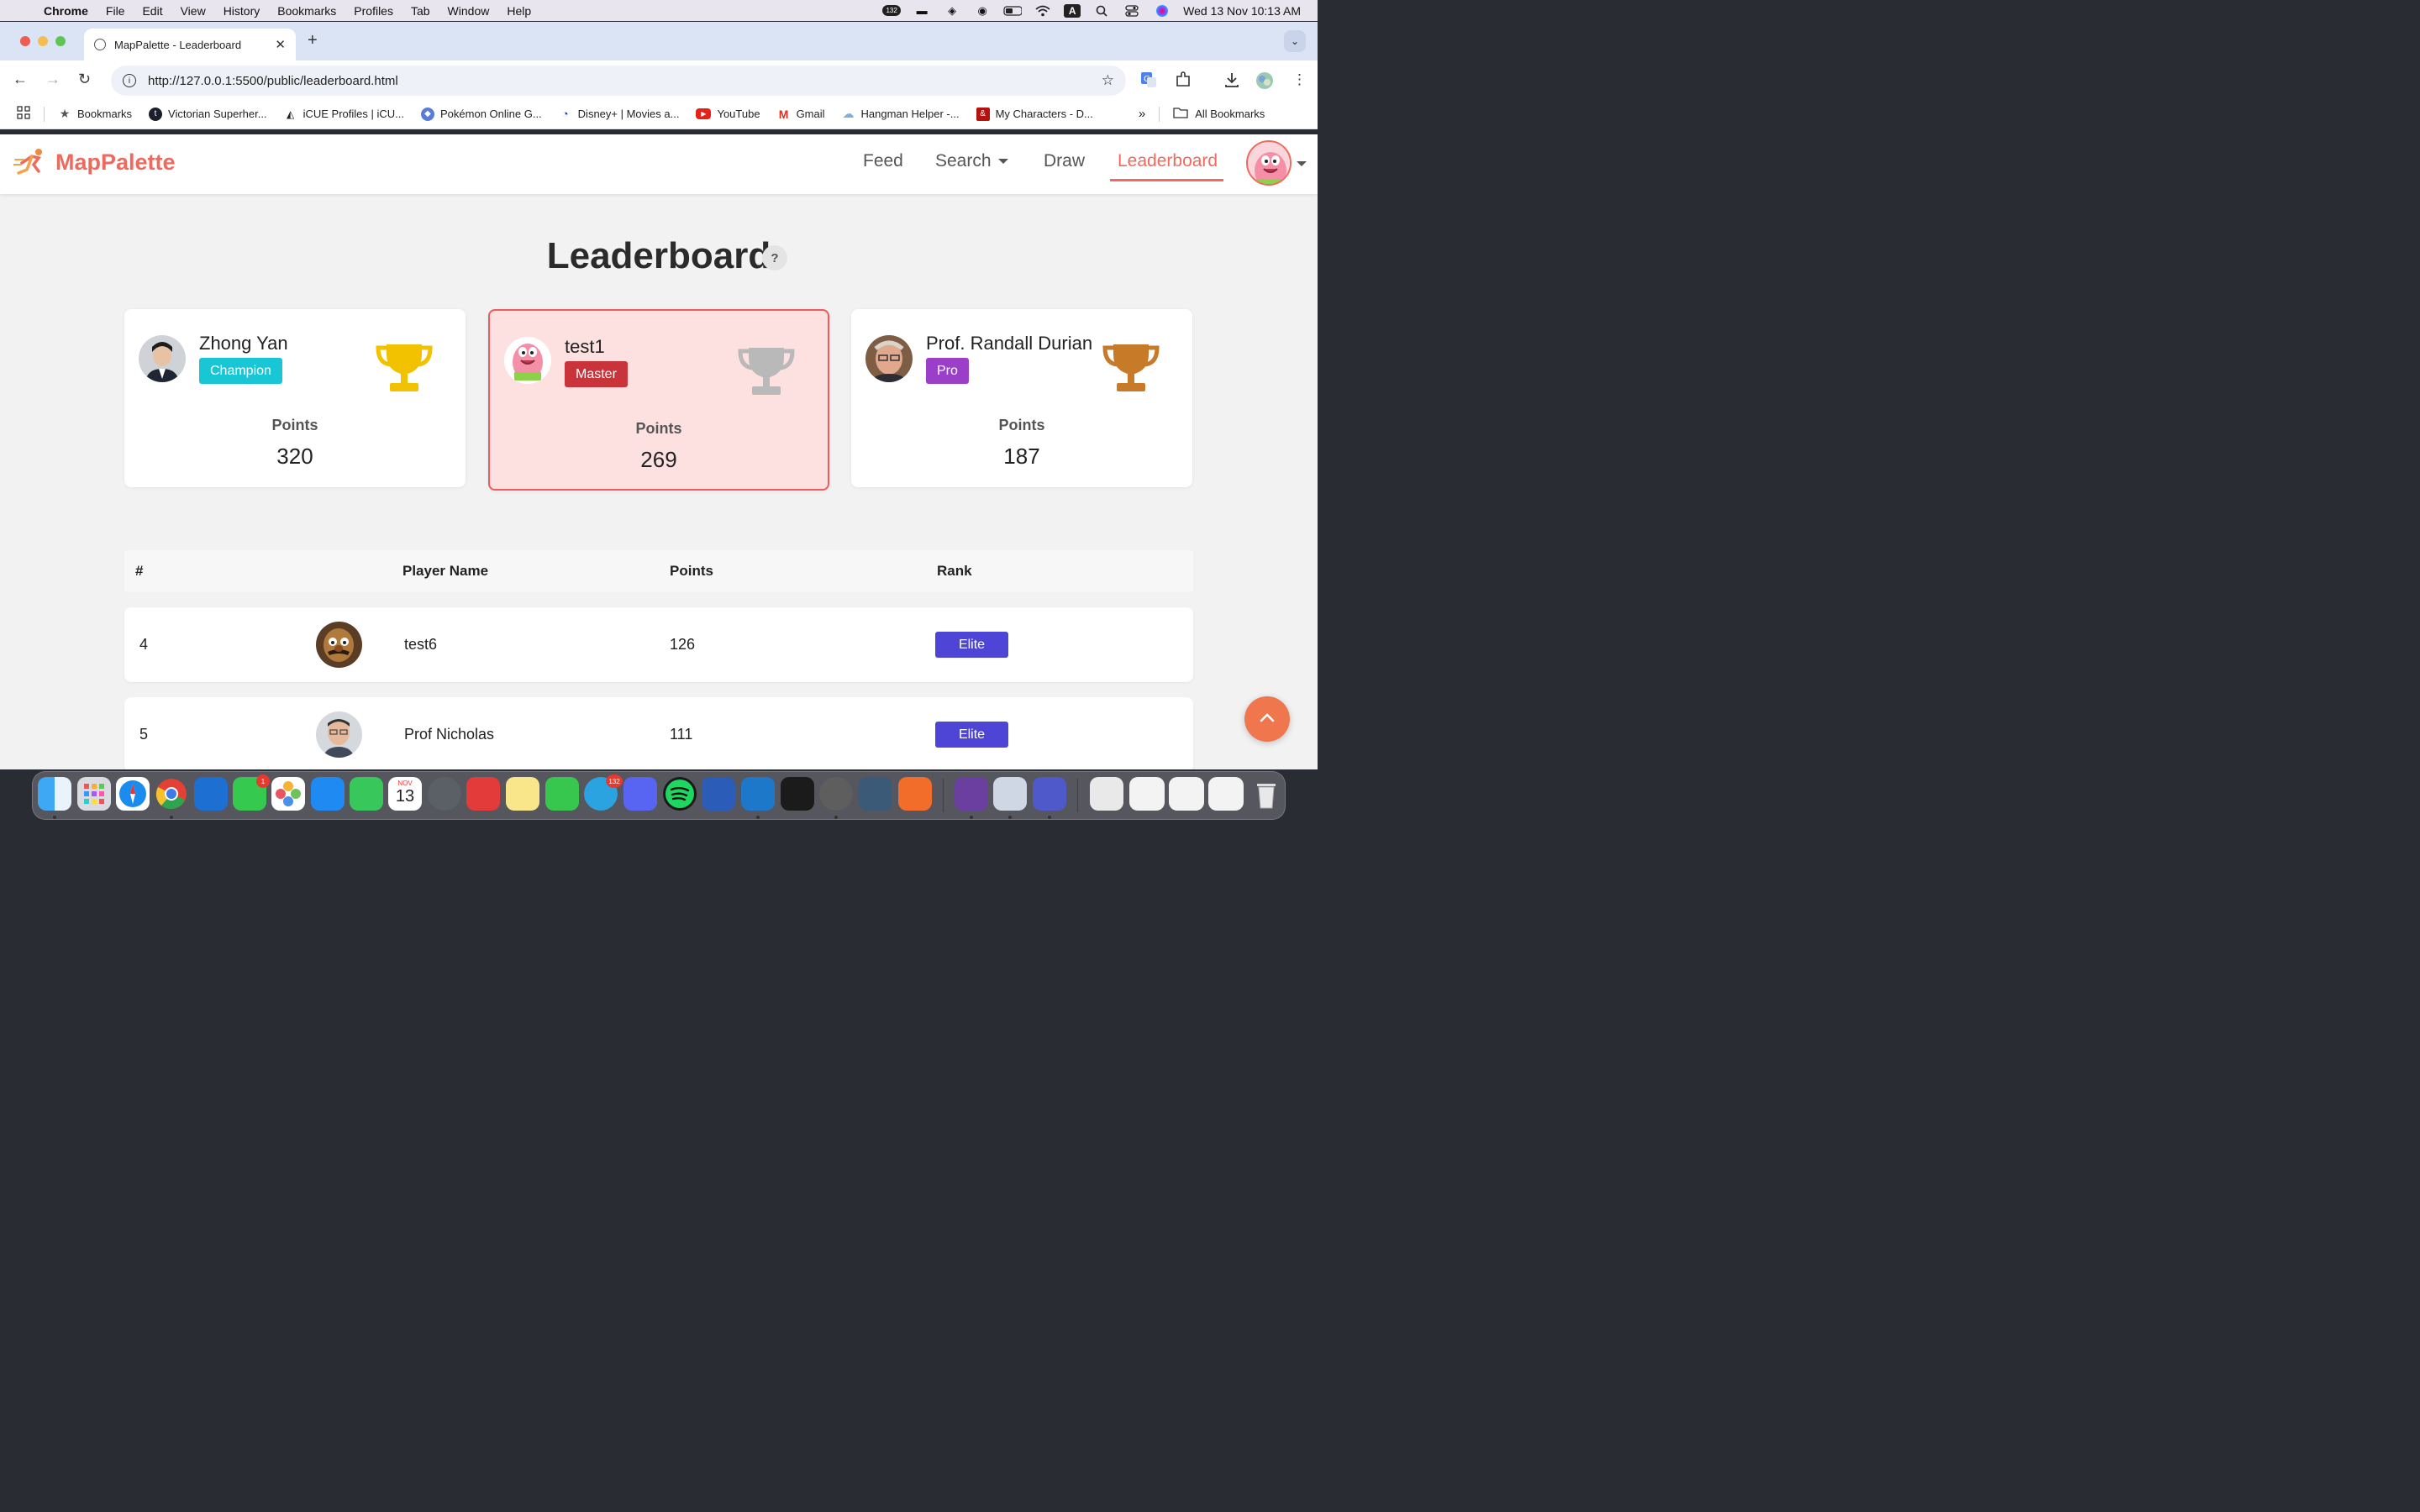  Describe the element at coordinates (1269, 163) in the screenshot. I see `user-avatar` at that location.